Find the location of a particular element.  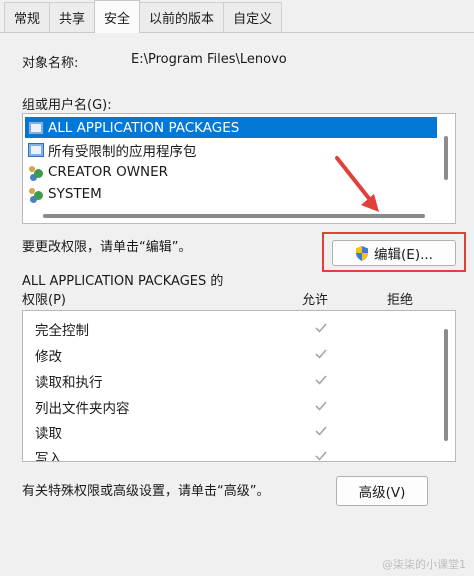

advanced-button: 高级(V) is located at coordinates (382, 491).